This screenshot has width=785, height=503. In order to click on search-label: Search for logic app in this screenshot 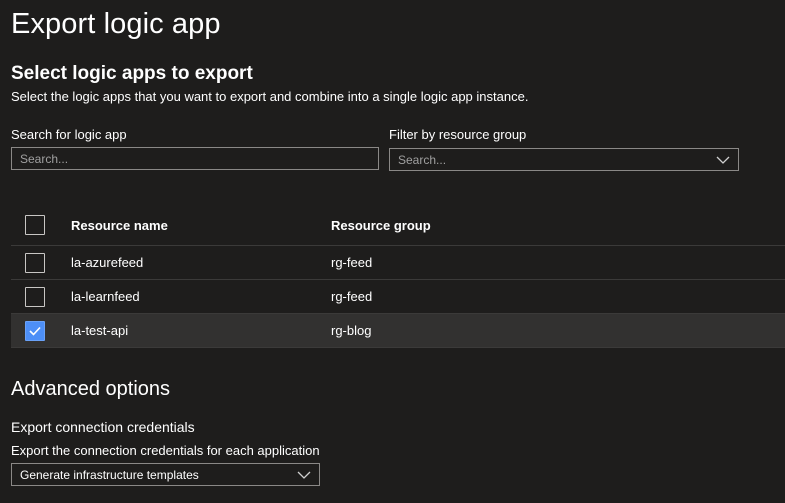, I will do `click(69, 134)`.